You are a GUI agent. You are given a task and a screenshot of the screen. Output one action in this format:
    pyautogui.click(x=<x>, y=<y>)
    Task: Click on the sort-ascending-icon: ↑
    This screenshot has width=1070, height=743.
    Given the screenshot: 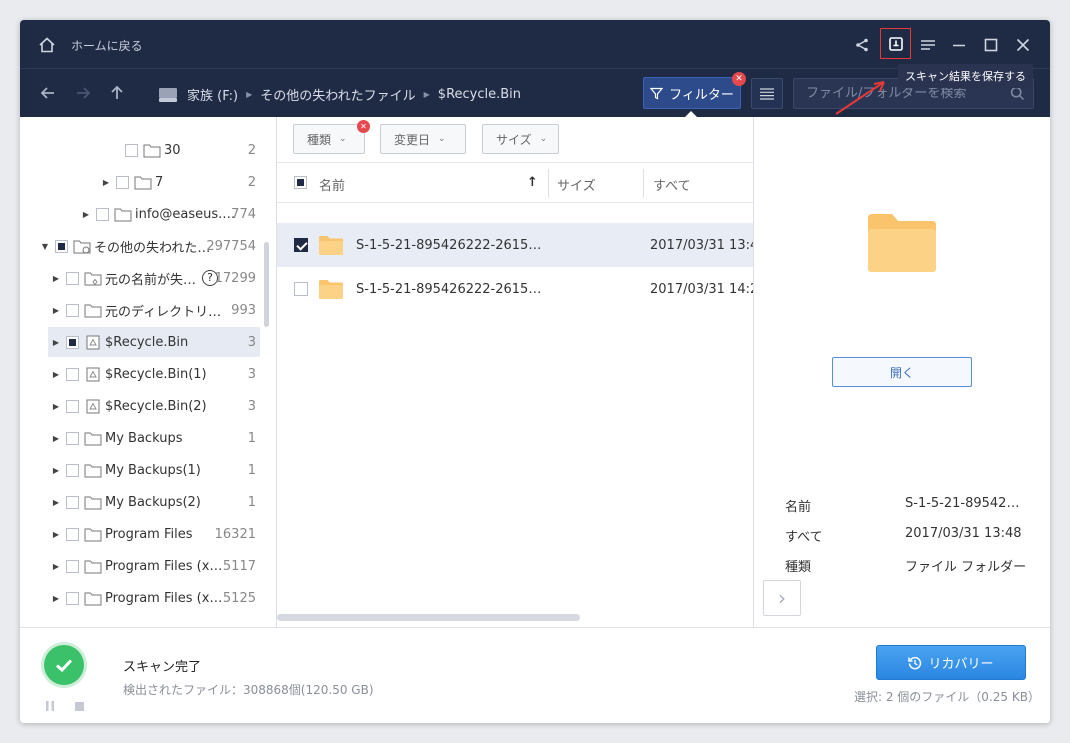 What is the action you would take?
    pyautogui.click(x=532, y=182)
    